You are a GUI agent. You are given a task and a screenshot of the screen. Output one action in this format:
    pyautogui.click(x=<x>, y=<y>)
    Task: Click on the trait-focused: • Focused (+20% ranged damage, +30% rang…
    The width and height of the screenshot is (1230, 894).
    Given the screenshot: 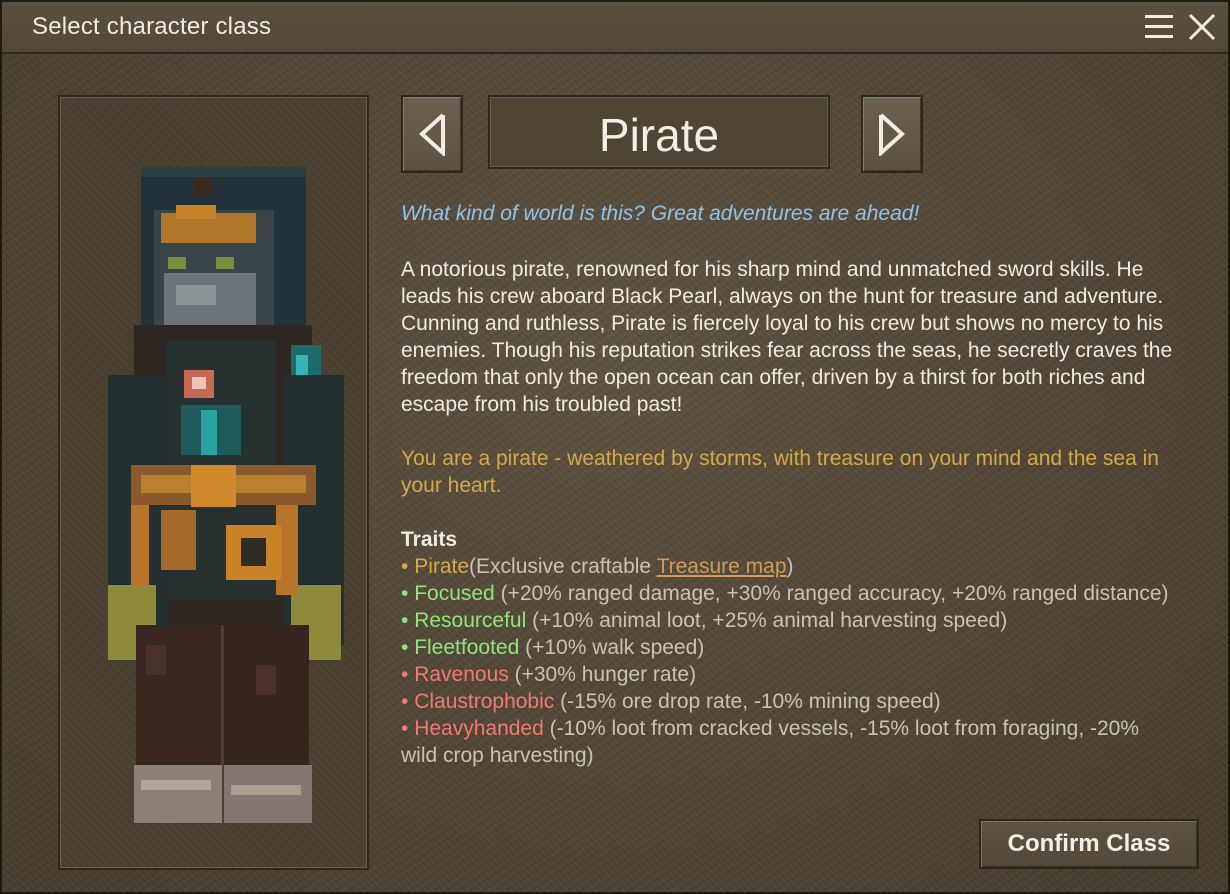 What is the action you would take?
    pyautogui.click(x=788, y=593)
    